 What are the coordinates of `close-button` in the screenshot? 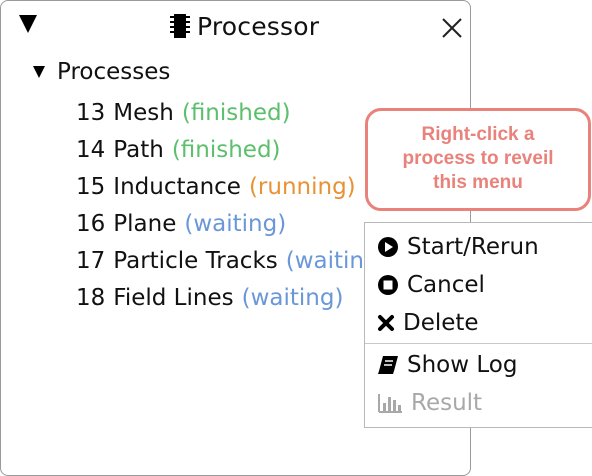 It's located at (452, 28).